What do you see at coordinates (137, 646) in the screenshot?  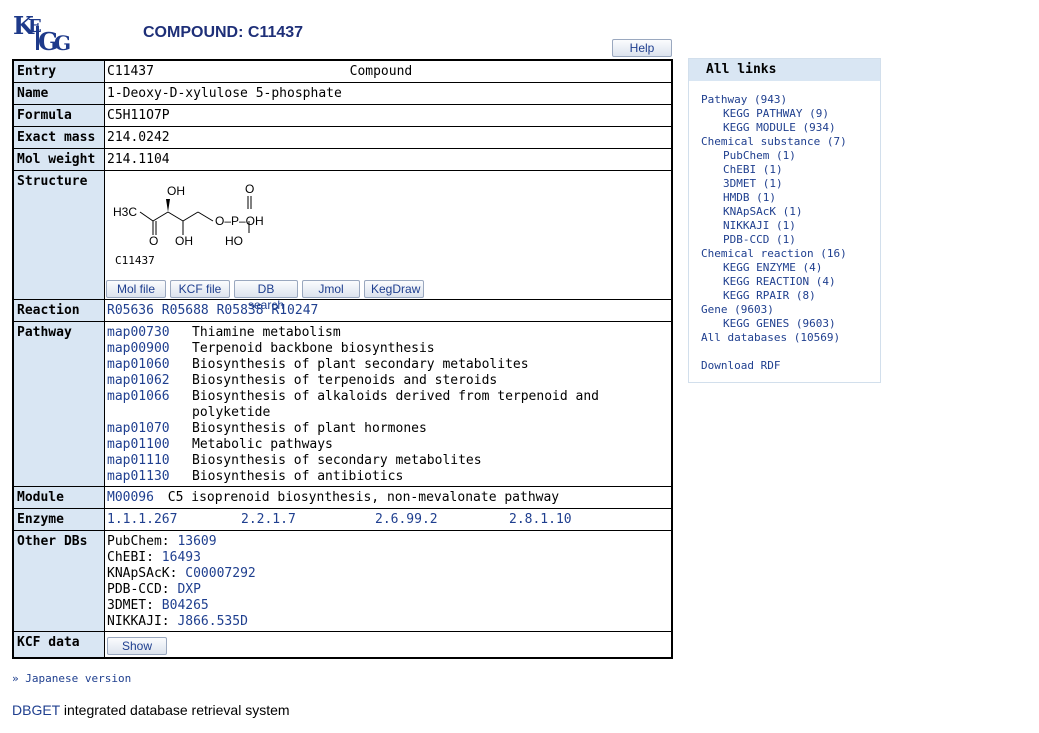 I see `kcf-show-button: Show` at bounding box center [137, 646].